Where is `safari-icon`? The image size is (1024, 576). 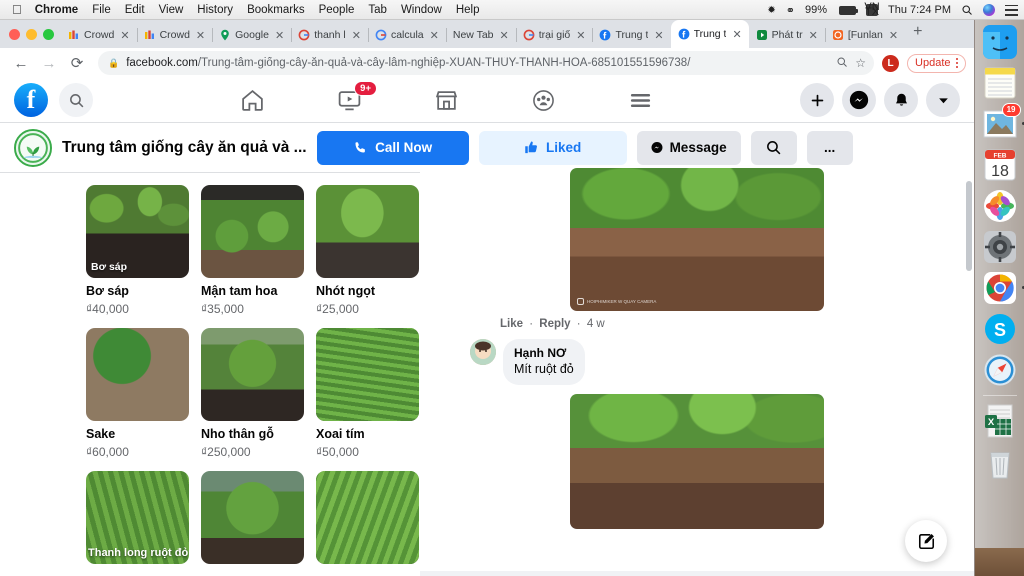 safari-icon is located at coordinates (1000, 370).